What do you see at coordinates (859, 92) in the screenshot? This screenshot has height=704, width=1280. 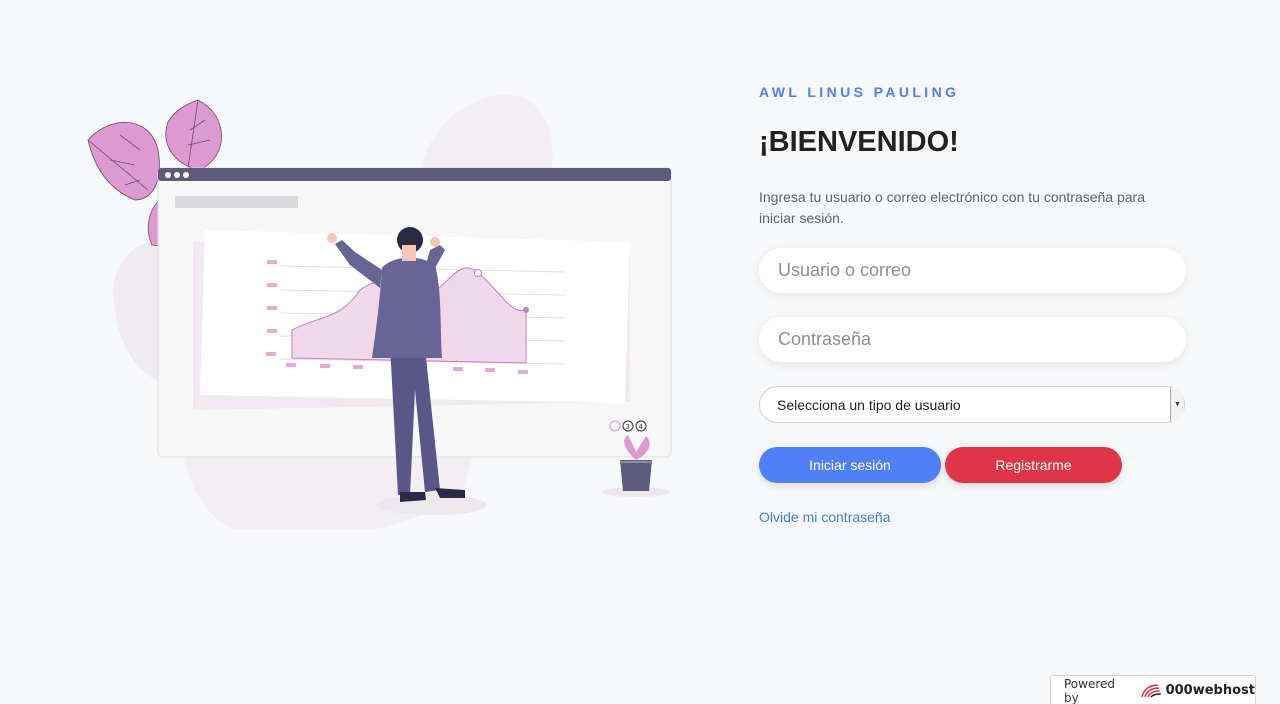 I see `brand-name: AWL LINUS PAULING` at bounding box center [859, 92].